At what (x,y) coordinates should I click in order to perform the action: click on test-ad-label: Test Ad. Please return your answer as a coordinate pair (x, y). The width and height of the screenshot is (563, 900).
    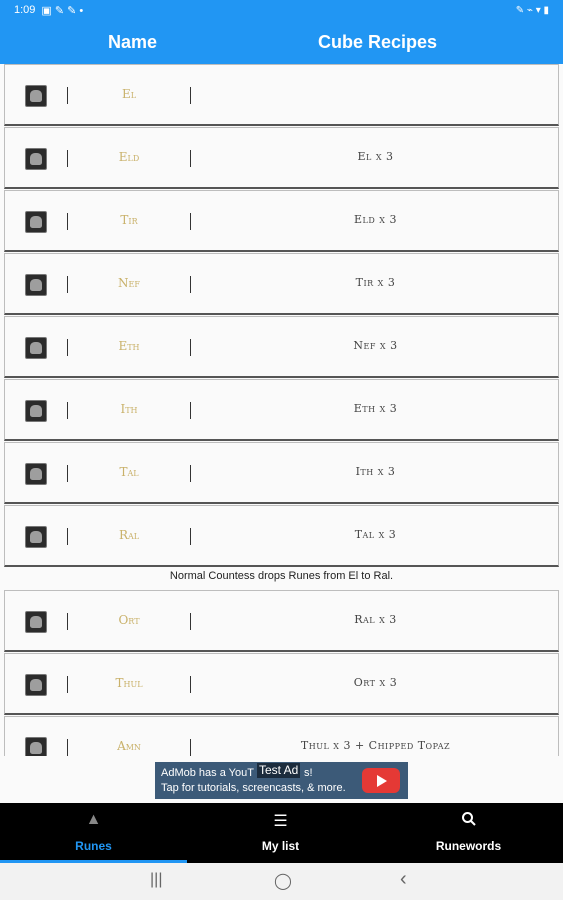
    Looking at the image, I should click on (279, 770).